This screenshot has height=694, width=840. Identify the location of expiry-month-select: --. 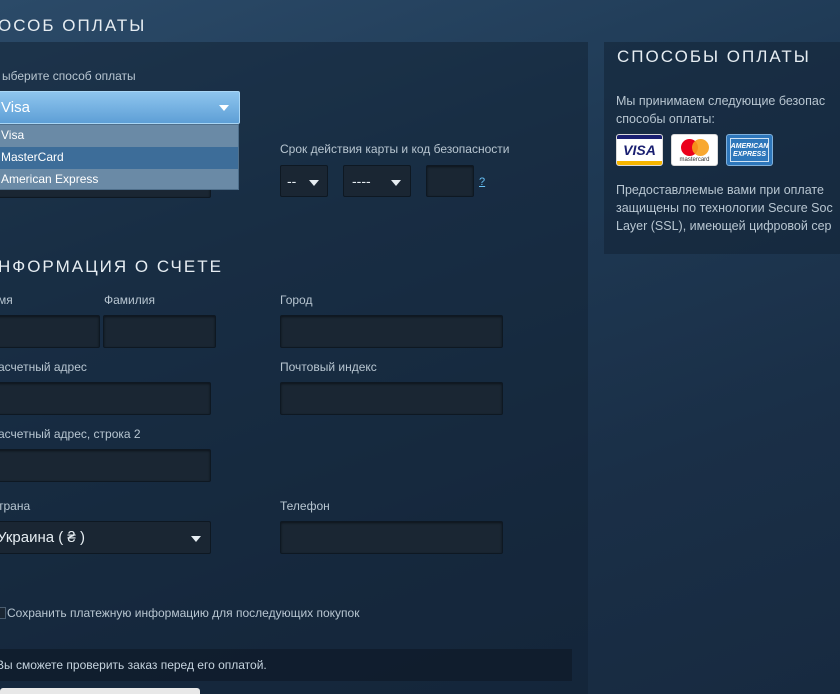
(304, 181).